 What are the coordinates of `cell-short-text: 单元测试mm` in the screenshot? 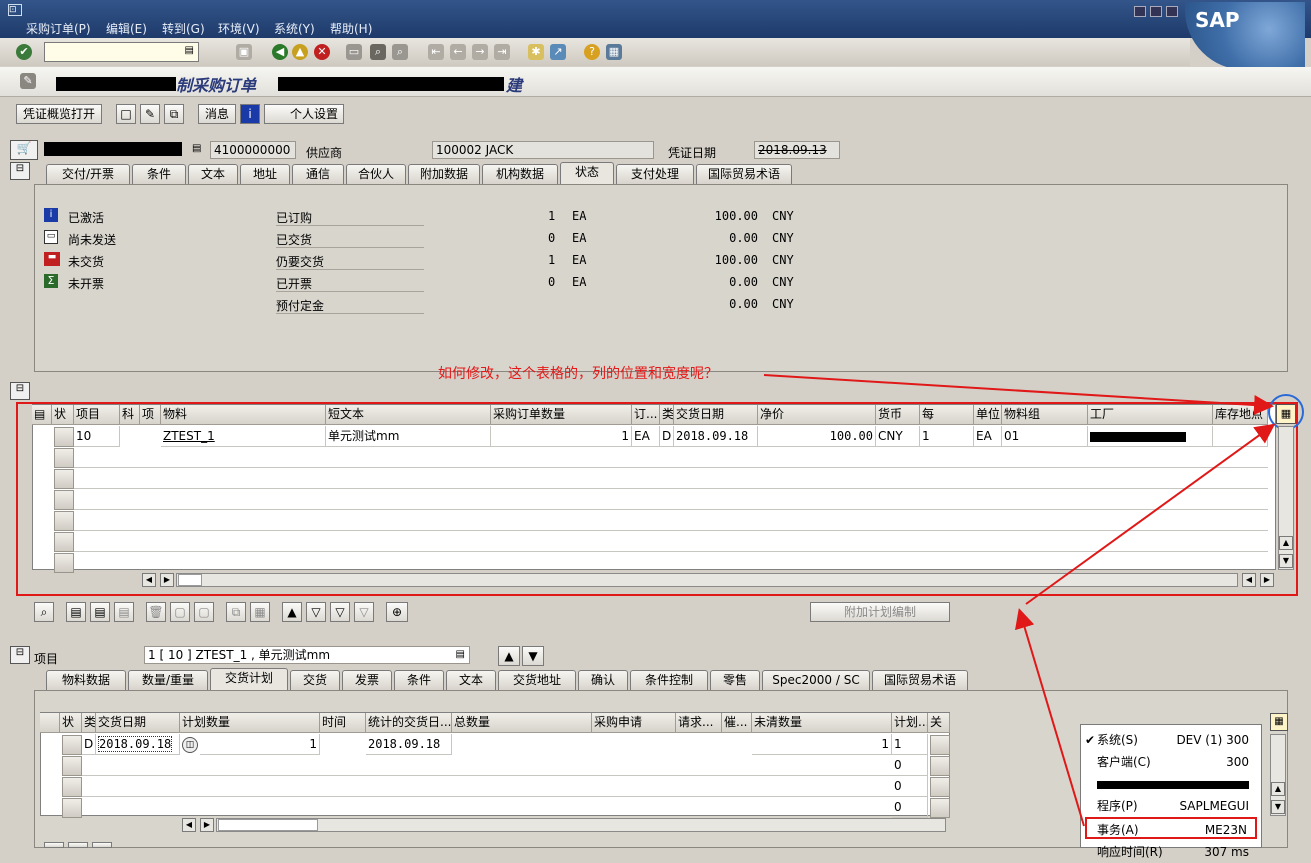 It's located at (408, 436).